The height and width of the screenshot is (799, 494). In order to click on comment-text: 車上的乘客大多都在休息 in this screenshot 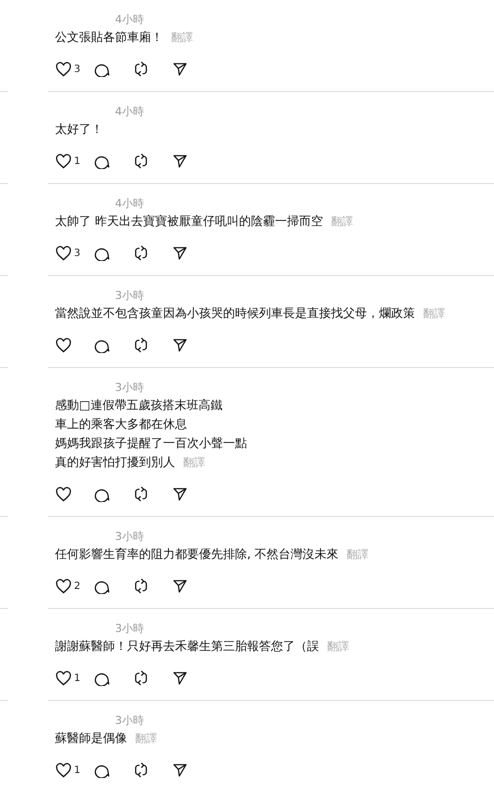, I will do `click(121, 424)`.